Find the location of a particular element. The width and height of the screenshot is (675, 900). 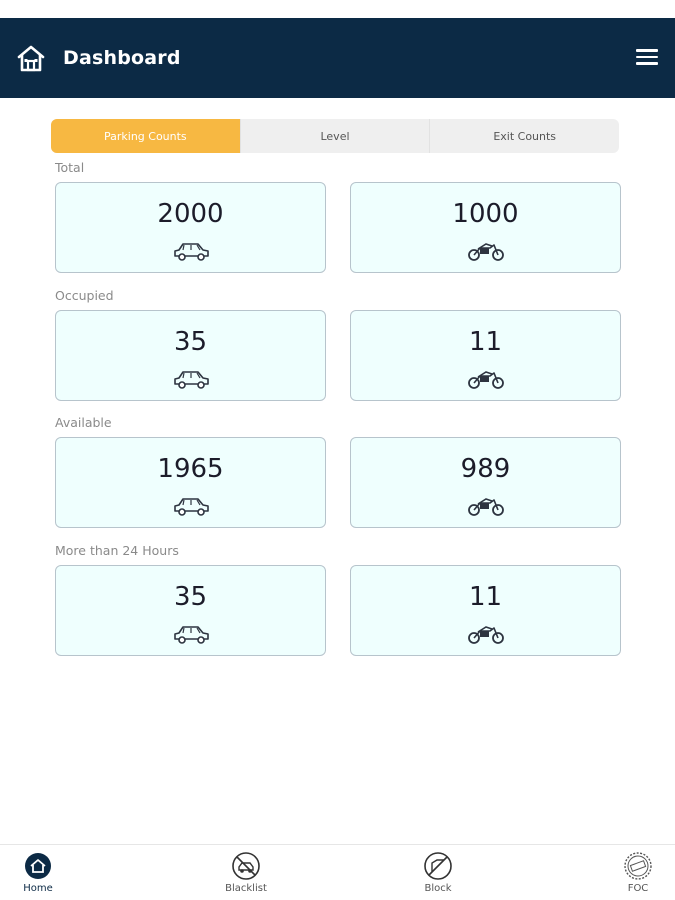

available-car-card: 1965 is located at coordinates (190, 482).